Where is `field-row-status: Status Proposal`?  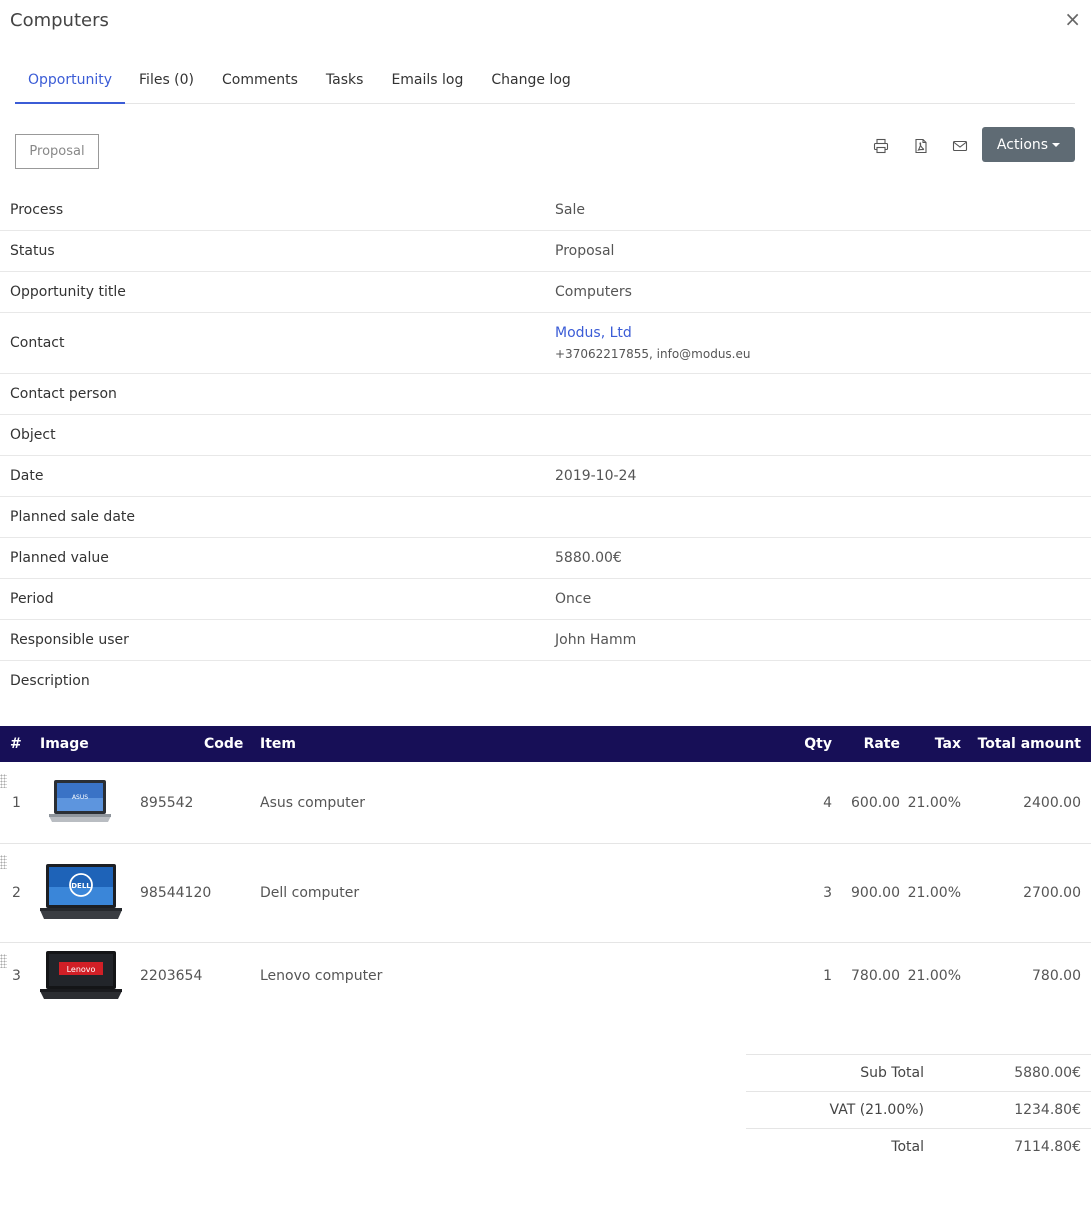 field-row-status: Status Proposal is located at coordinates (545, 251).